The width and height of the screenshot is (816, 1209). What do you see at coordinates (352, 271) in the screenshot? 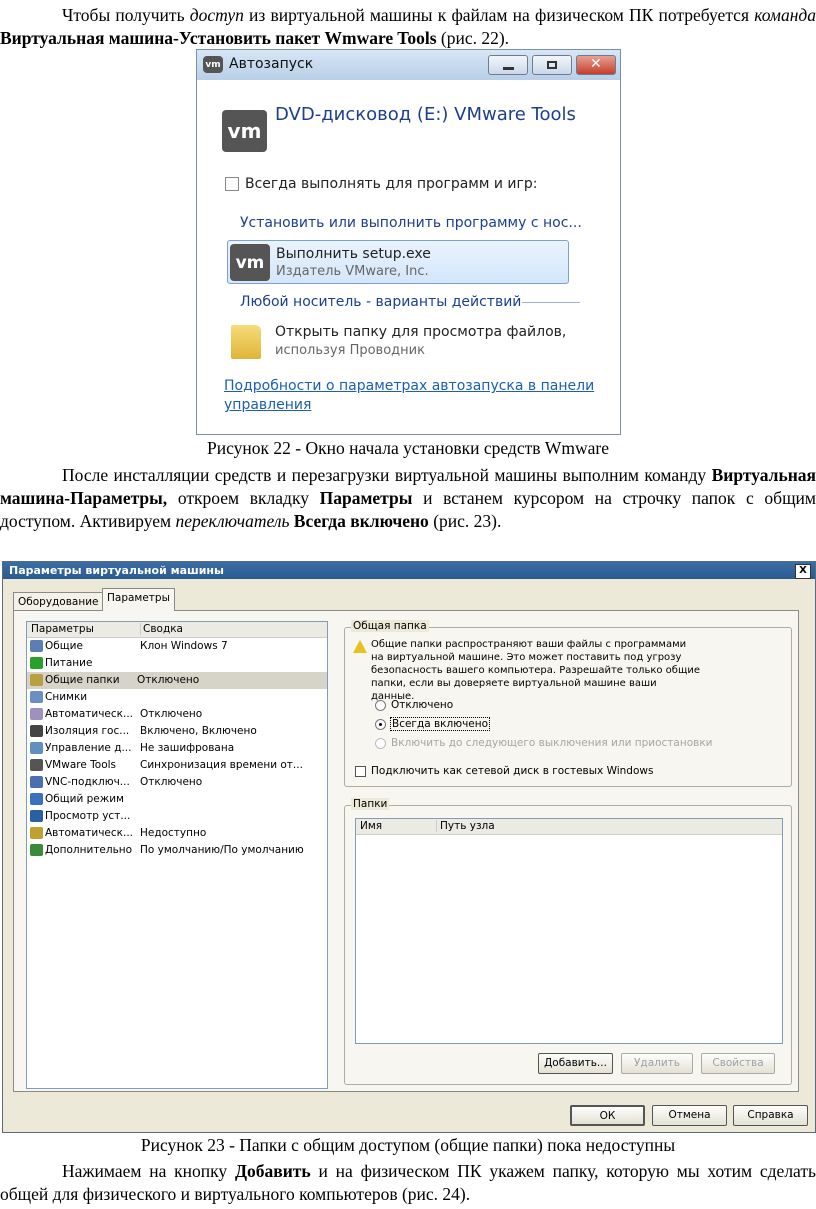
I see `run-setup-publisher: Издатель VMware, Inc.` at bounding box center [352, 271].